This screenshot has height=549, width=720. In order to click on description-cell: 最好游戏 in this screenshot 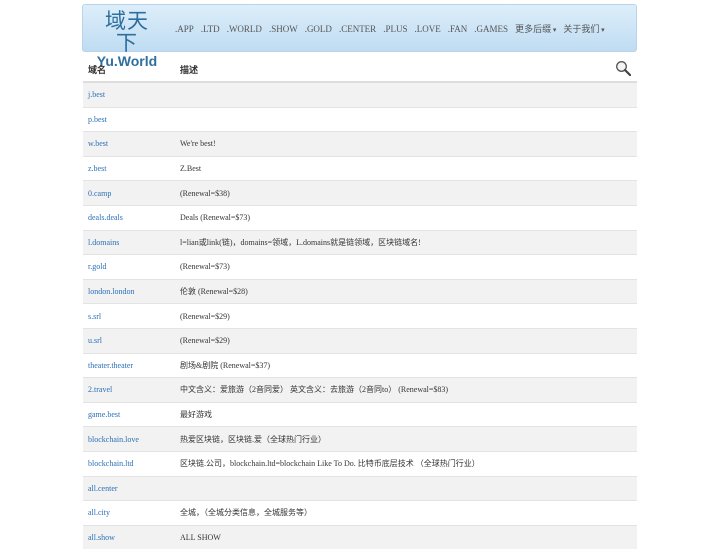, I will do `click(406, 414)`.